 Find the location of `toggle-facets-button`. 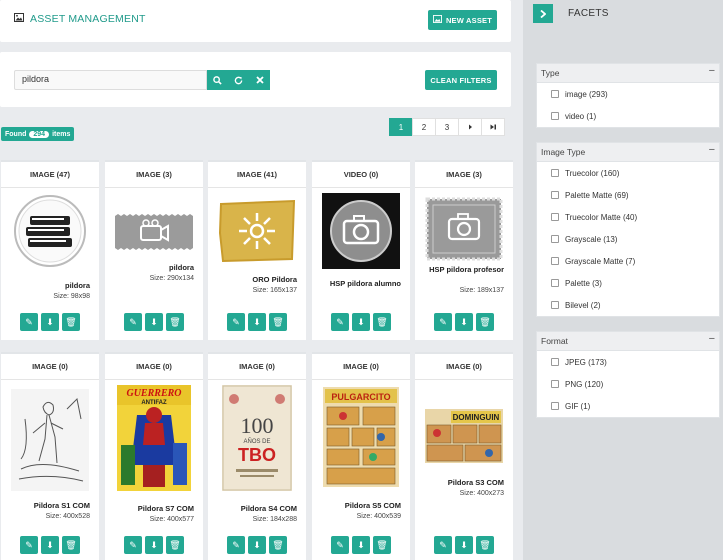

toggle-facets-button is located at coordinates (543, 13).